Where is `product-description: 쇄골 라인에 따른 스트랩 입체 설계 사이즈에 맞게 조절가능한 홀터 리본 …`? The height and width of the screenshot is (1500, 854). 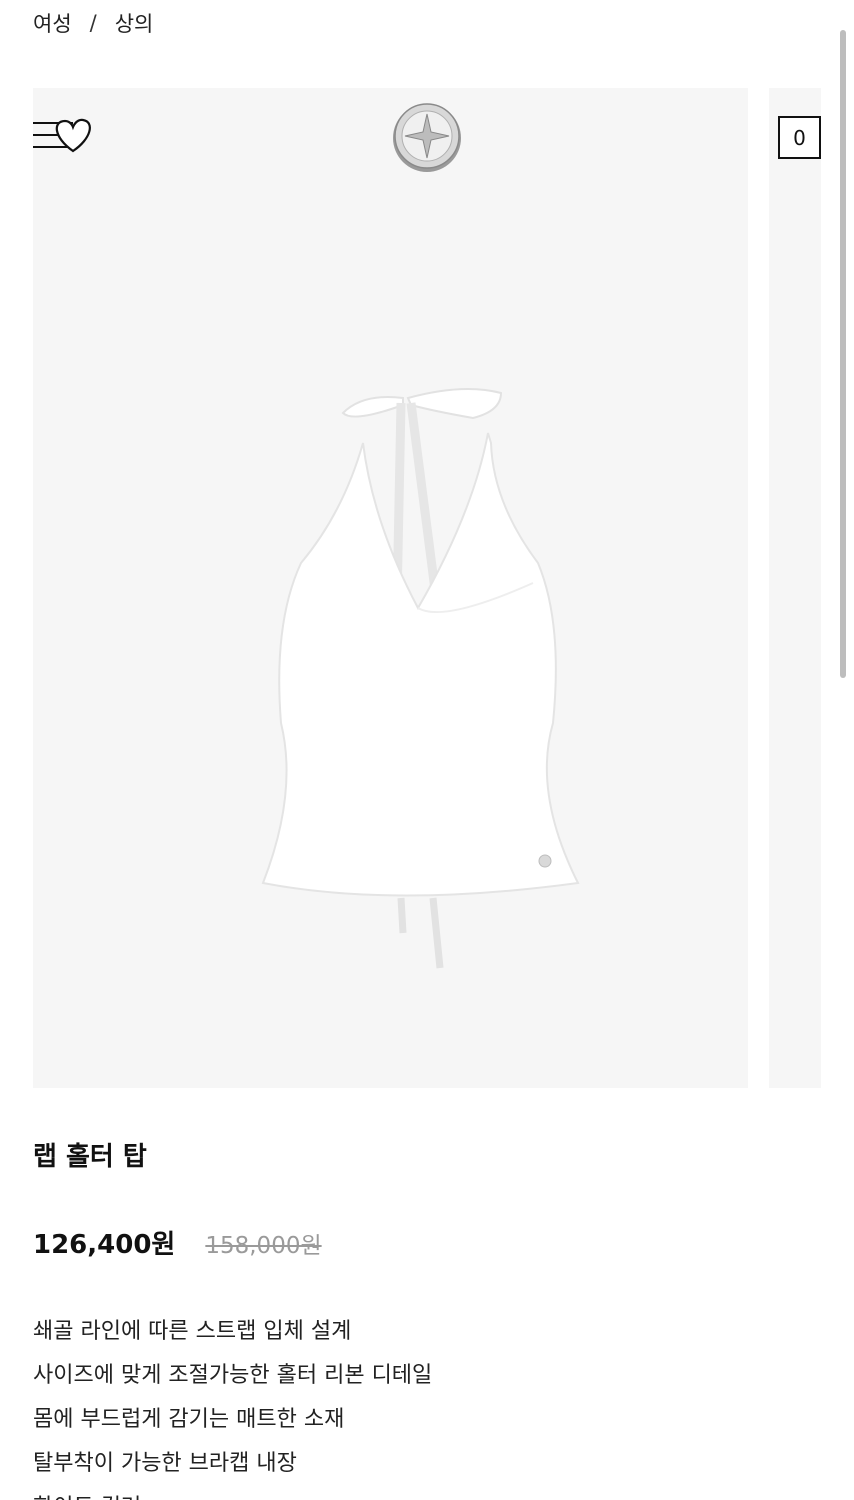 product-description: 쇄골 라인에 따른 스트랩 입체 설계 사이즈에 맞게 조절가능한 홀터 리본 … is located at coordinates (232, 1405).